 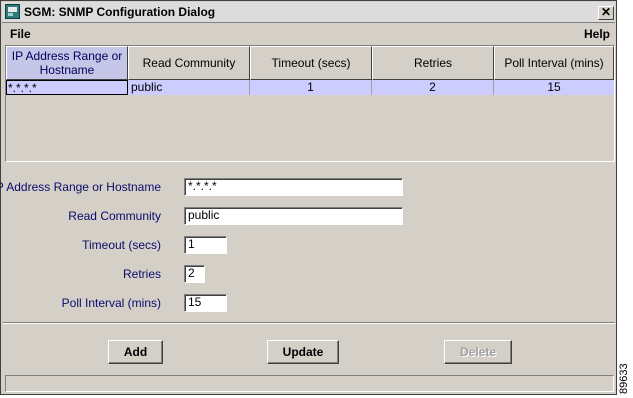 What do you see at coordinates (121, 245) in the screenshot?
I see `timeout-label: Timeout (secs)` at bounding box center [121, 245].